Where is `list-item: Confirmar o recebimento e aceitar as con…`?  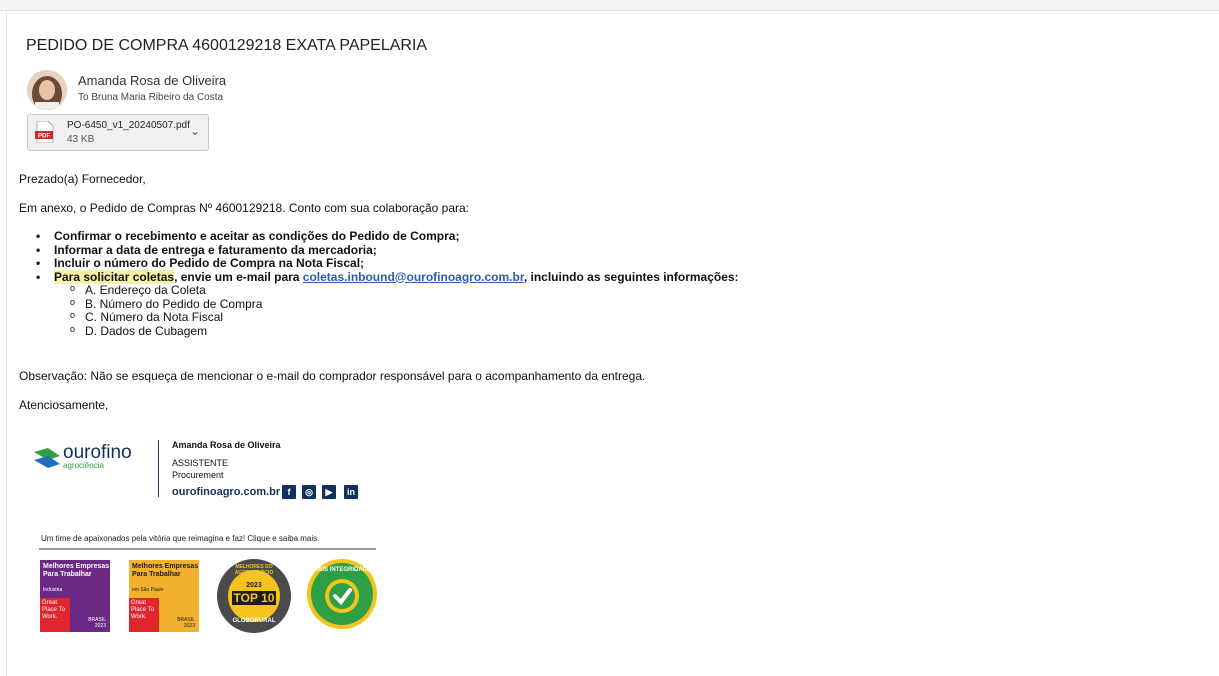
list-item: Confirmar o recebimento e aceitar as con… is located at coordinates (387, 236).